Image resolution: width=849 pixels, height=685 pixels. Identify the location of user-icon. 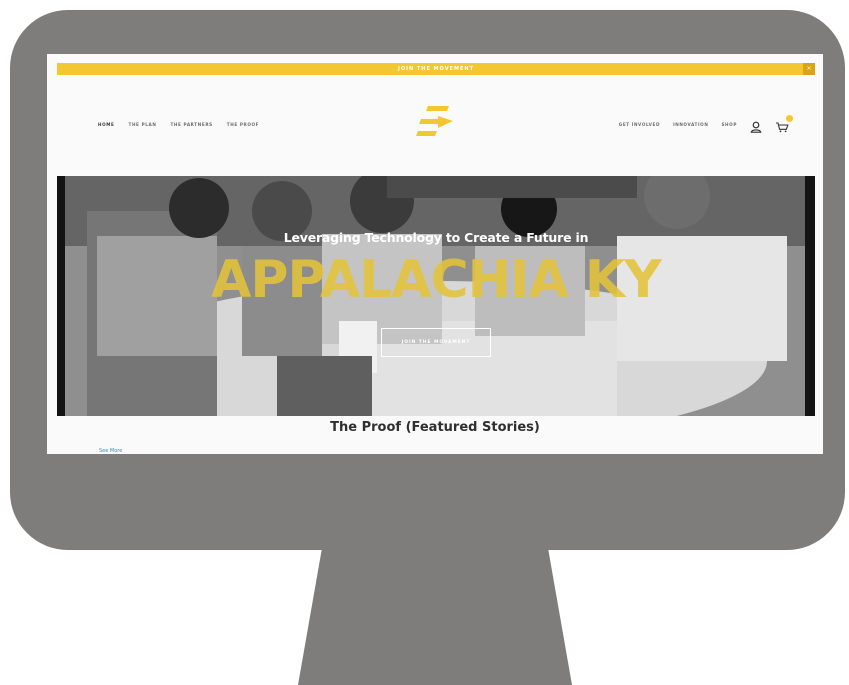
(756, 125).